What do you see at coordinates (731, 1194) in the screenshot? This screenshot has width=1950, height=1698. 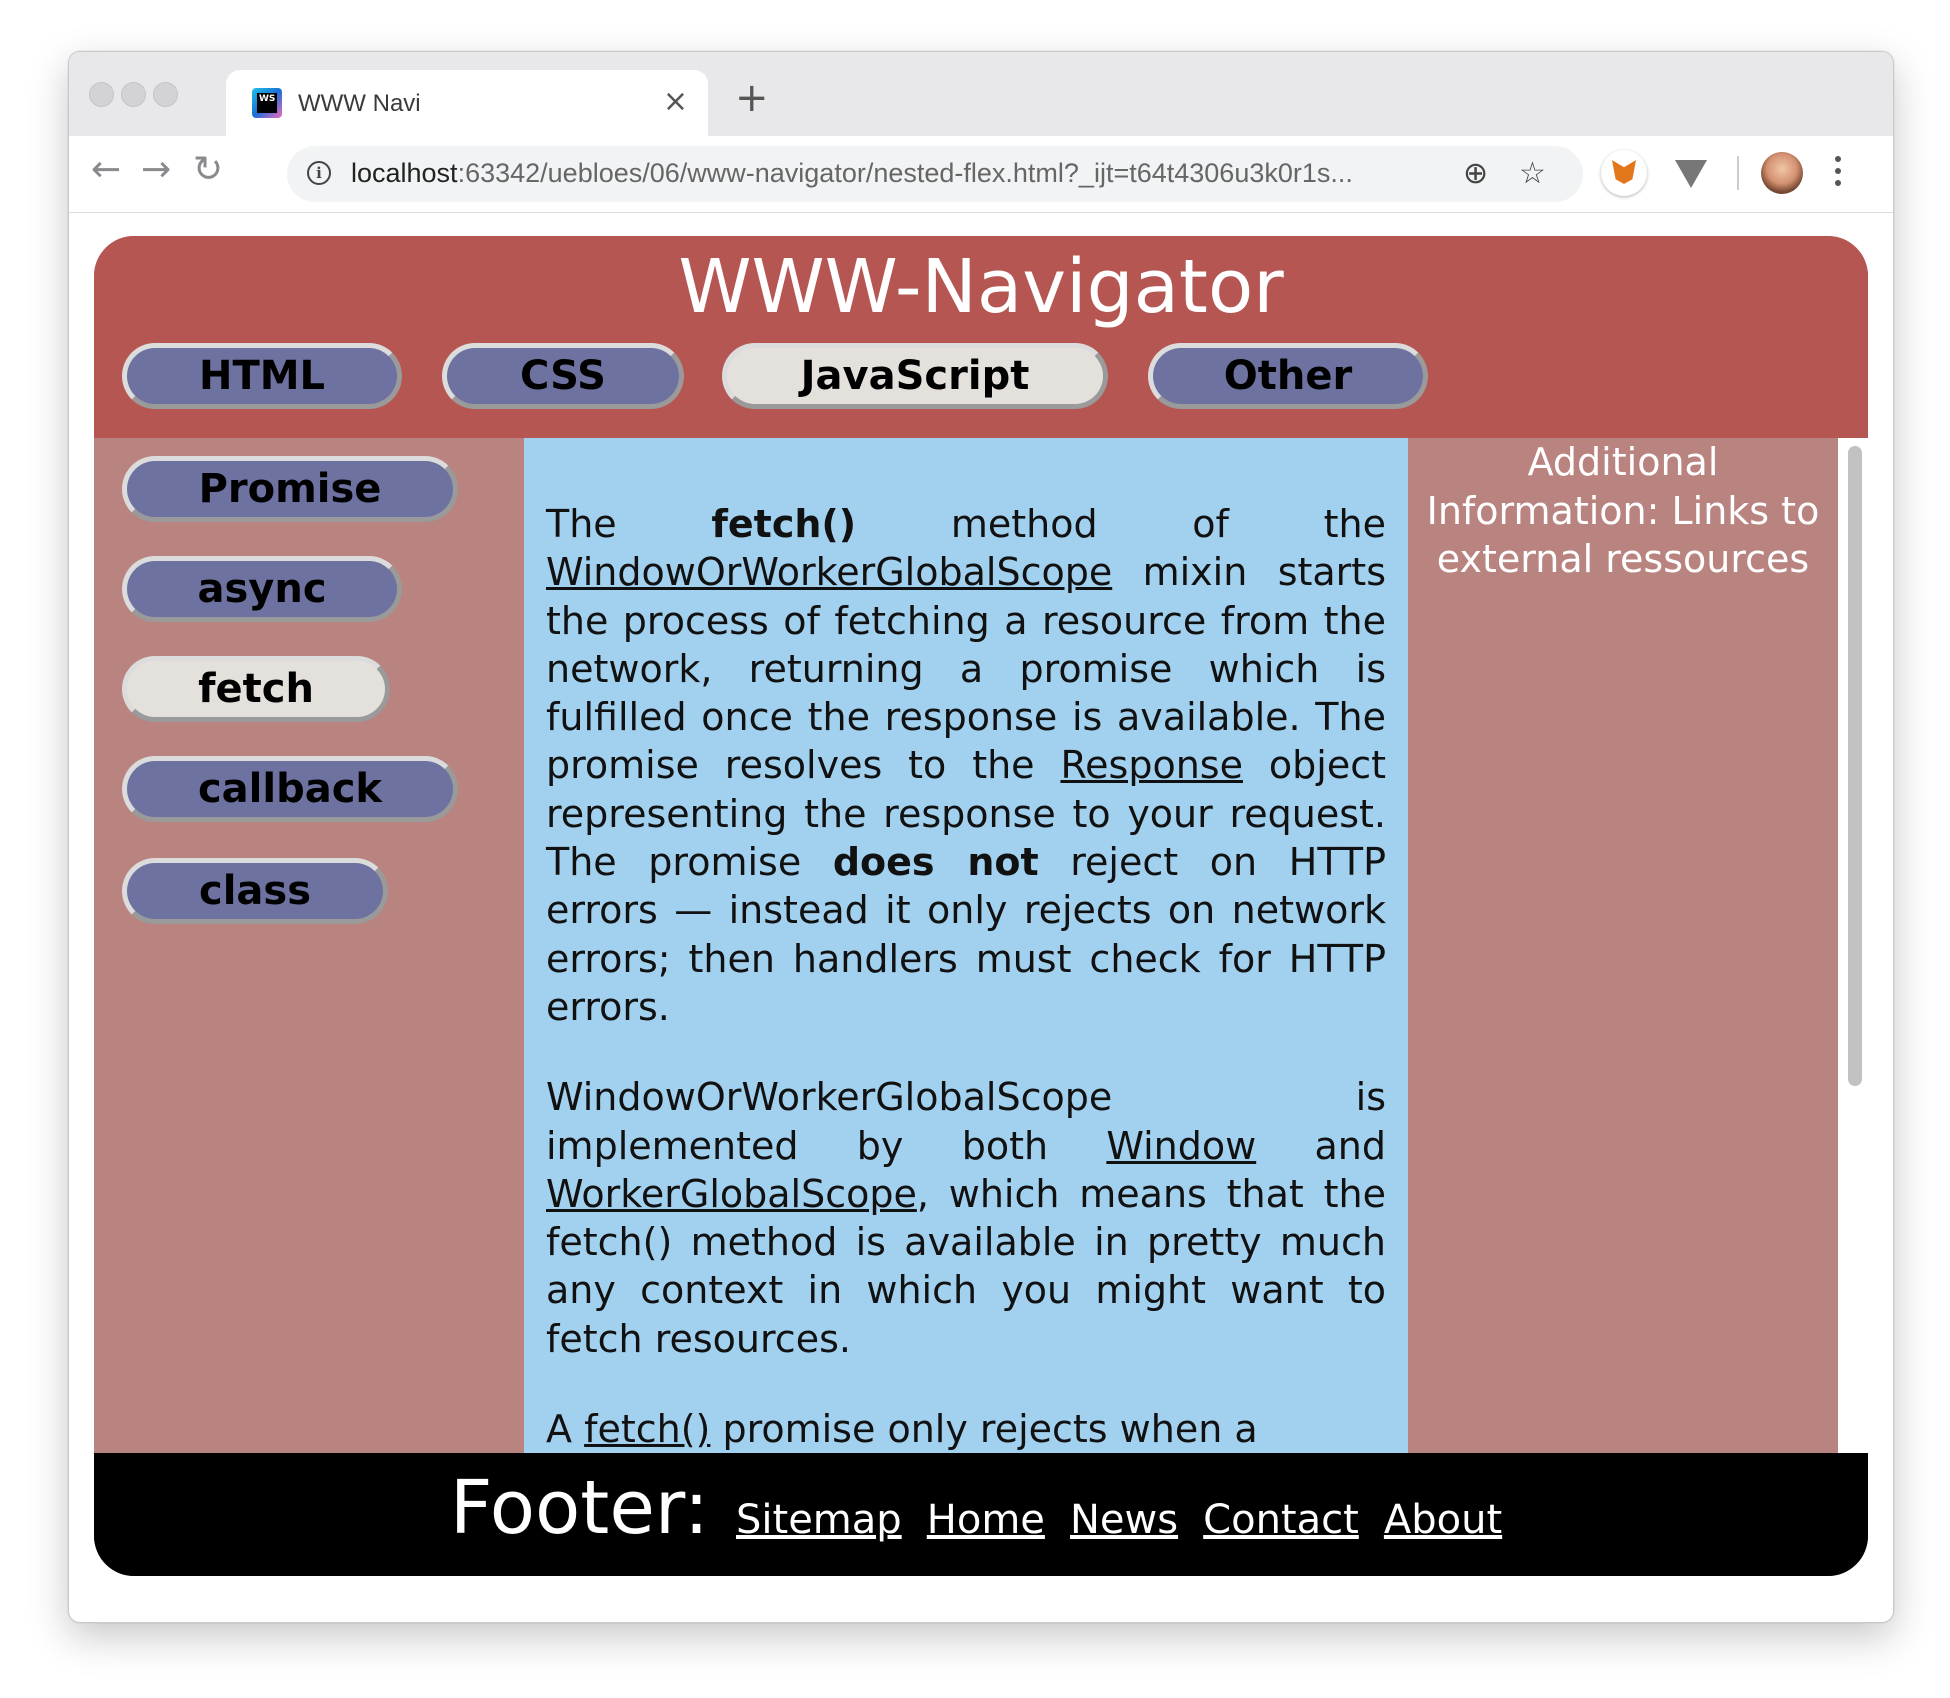 I see `link-workerglobalscope: WorkerGlobalScope` at bounding box center [731, 1194].